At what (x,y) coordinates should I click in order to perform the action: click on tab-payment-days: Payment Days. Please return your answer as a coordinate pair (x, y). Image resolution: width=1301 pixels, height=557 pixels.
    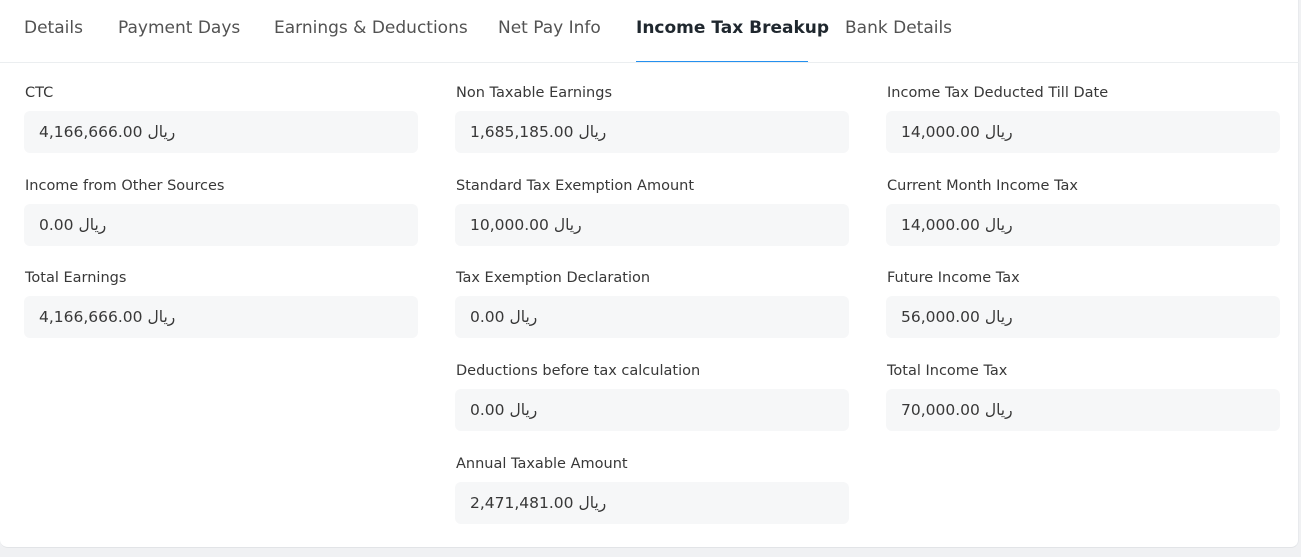
    Looking at the image, I should click on (179, 31).